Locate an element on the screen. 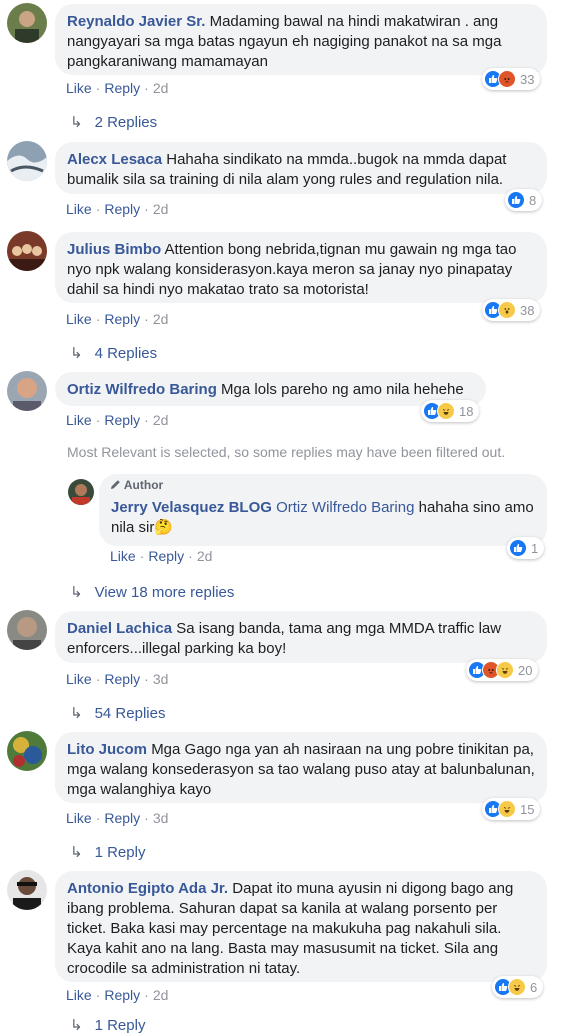 This screenshot has width=577, height=1034. commenter-name: Lito Jucom is located at coordinates (107, 749).